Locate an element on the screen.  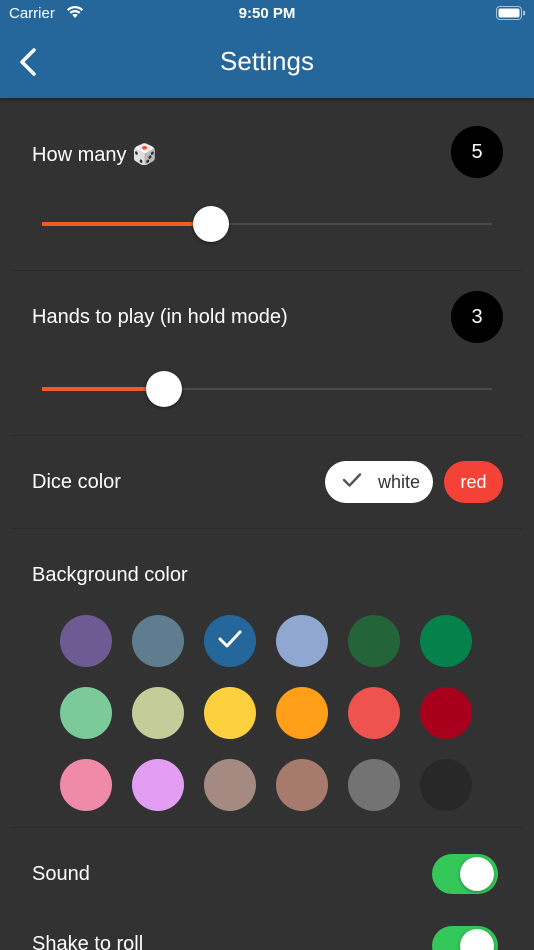
hands-label: Hands to play (in hold mode) is located at coordinates (160, 317).